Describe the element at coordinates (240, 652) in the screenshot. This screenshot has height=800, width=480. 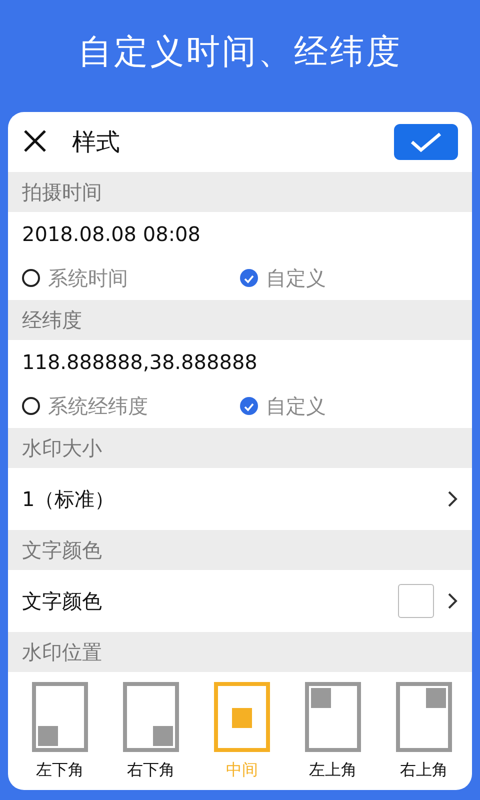
I see `section-label: 水印位置` at that location.